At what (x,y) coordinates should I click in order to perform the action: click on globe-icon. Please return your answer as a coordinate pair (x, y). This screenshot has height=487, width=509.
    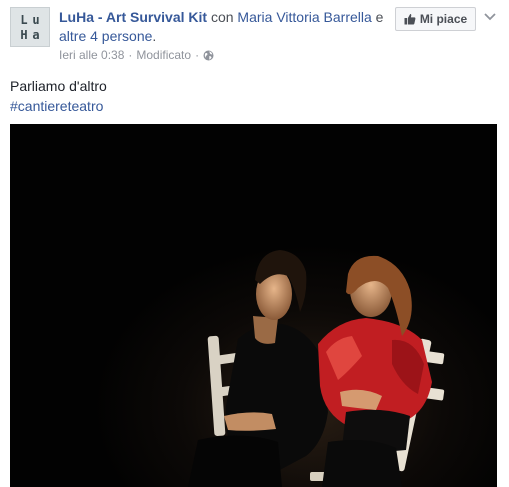
    Looking at the image, I should click on (208, 55).